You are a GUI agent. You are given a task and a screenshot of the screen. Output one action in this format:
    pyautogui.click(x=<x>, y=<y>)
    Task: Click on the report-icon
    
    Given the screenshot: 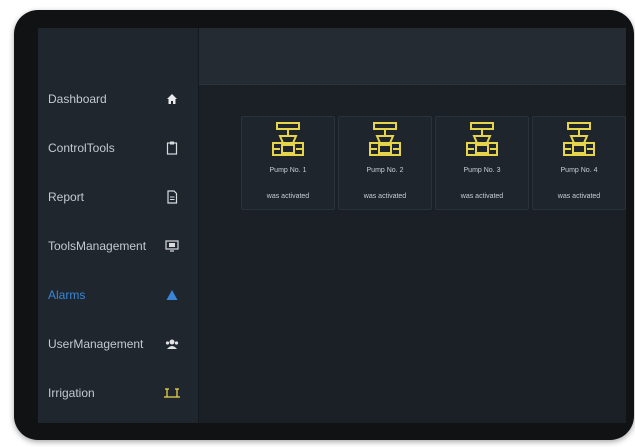 What is the action you would take?
    pyautogui.click(x=172, y=197)
    